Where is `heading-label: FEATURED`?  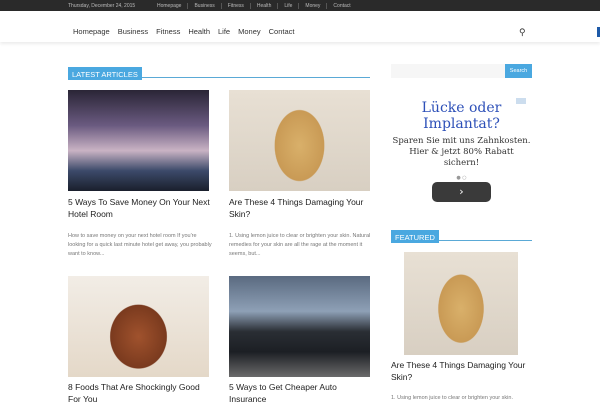
heading-label: FEATURED is located at coordinates (415, 236).